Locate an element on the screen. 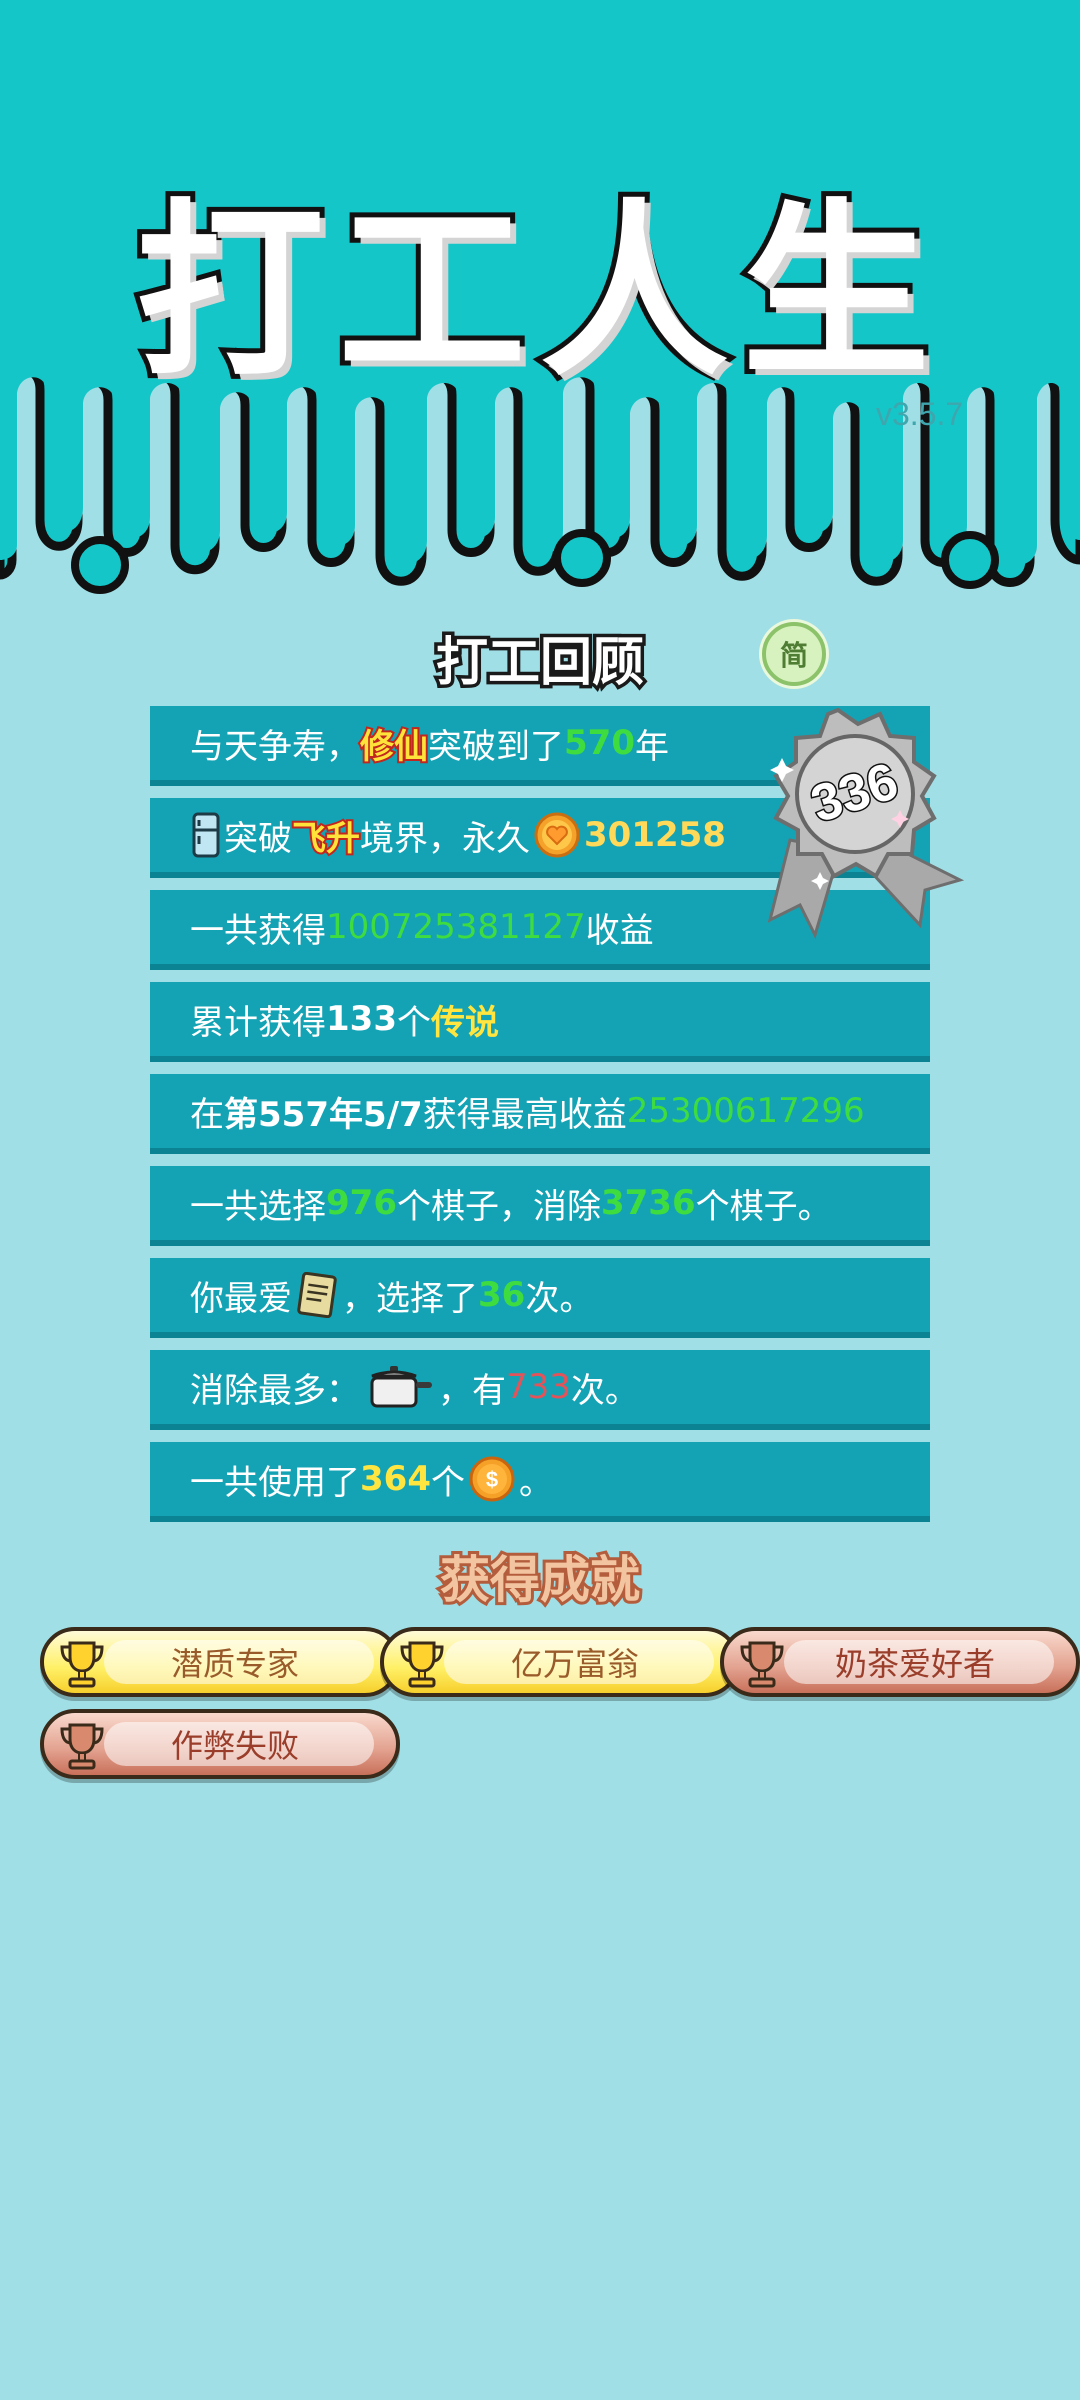 This screenshot has width=1080, height=2400. achievement-badge: 亿万富翁 is located at coordinates (560, 1662).